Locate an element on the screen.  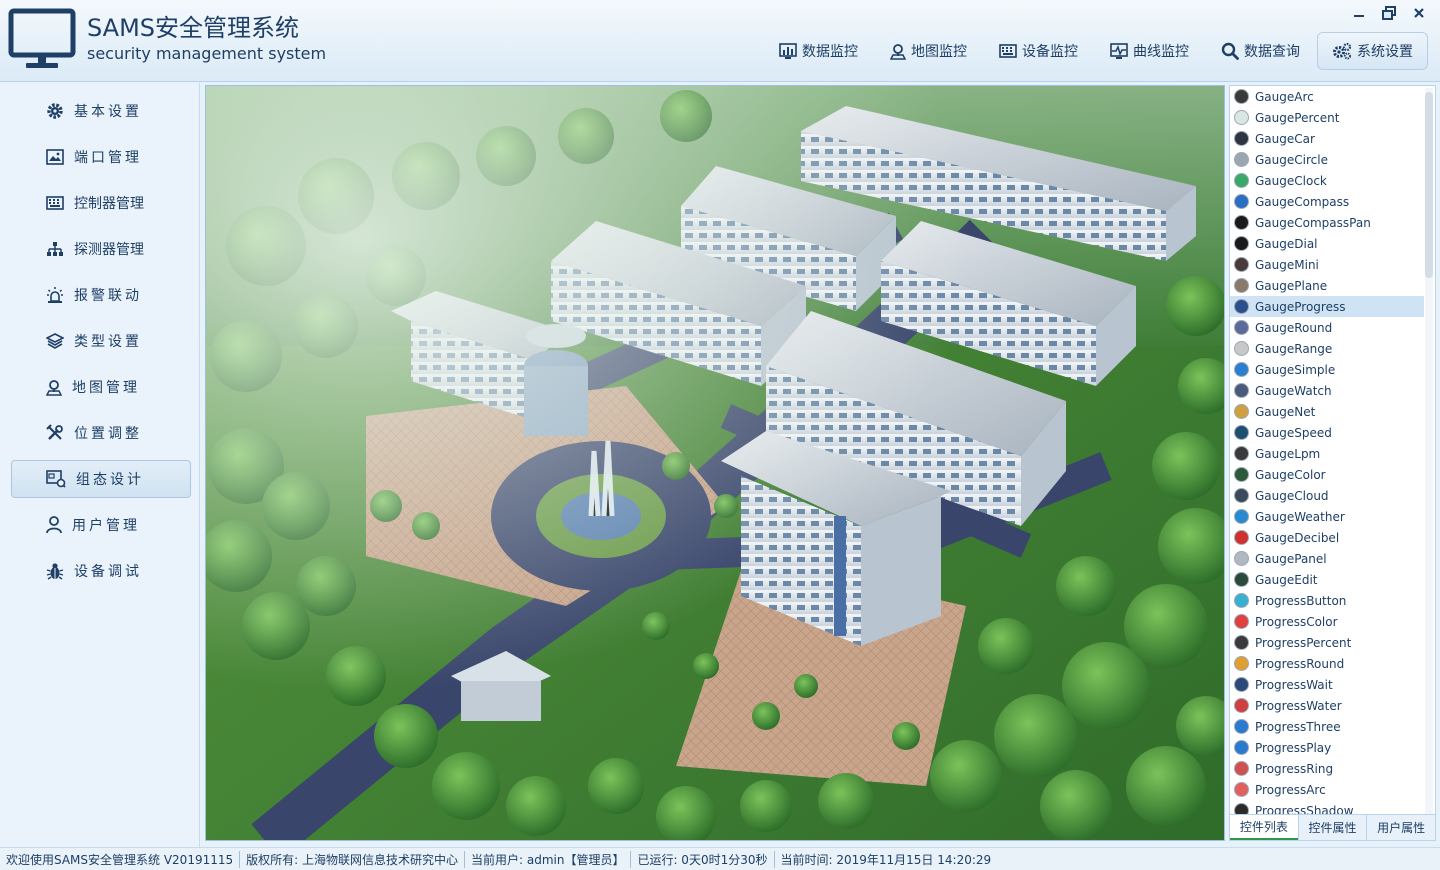
minimize-button is located at coordinates (1359, 13).